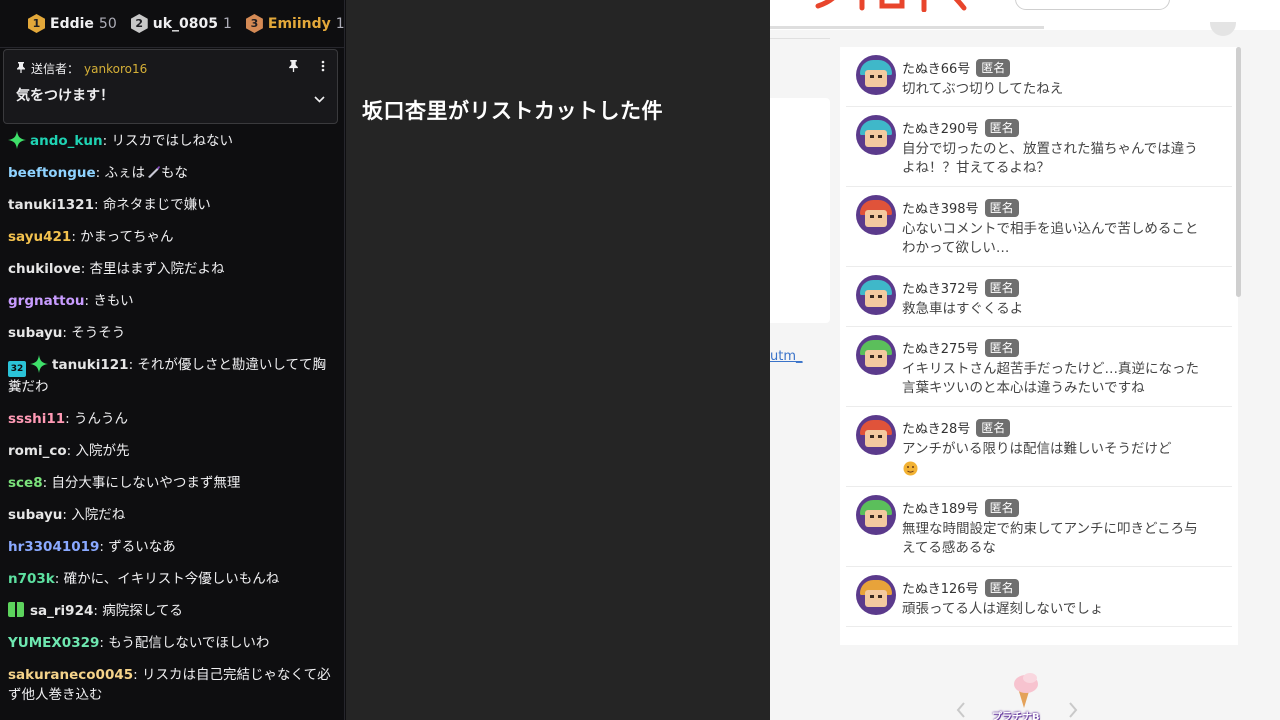 This screenshot has height=720, width=1280. I want to click on site-logo, so click(892, 9).